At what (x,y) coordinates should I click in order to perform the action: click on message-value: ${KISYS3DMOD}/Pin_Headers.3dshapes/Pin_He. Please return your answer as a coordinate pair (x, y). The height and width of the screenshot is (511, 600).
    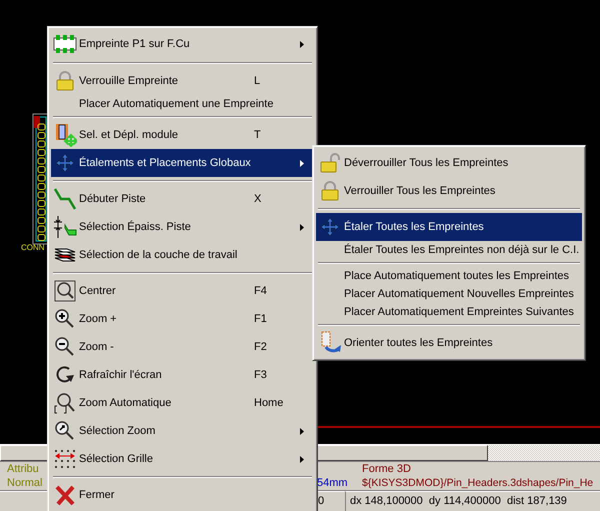
    Looking at the image, I should click on (478, 483).